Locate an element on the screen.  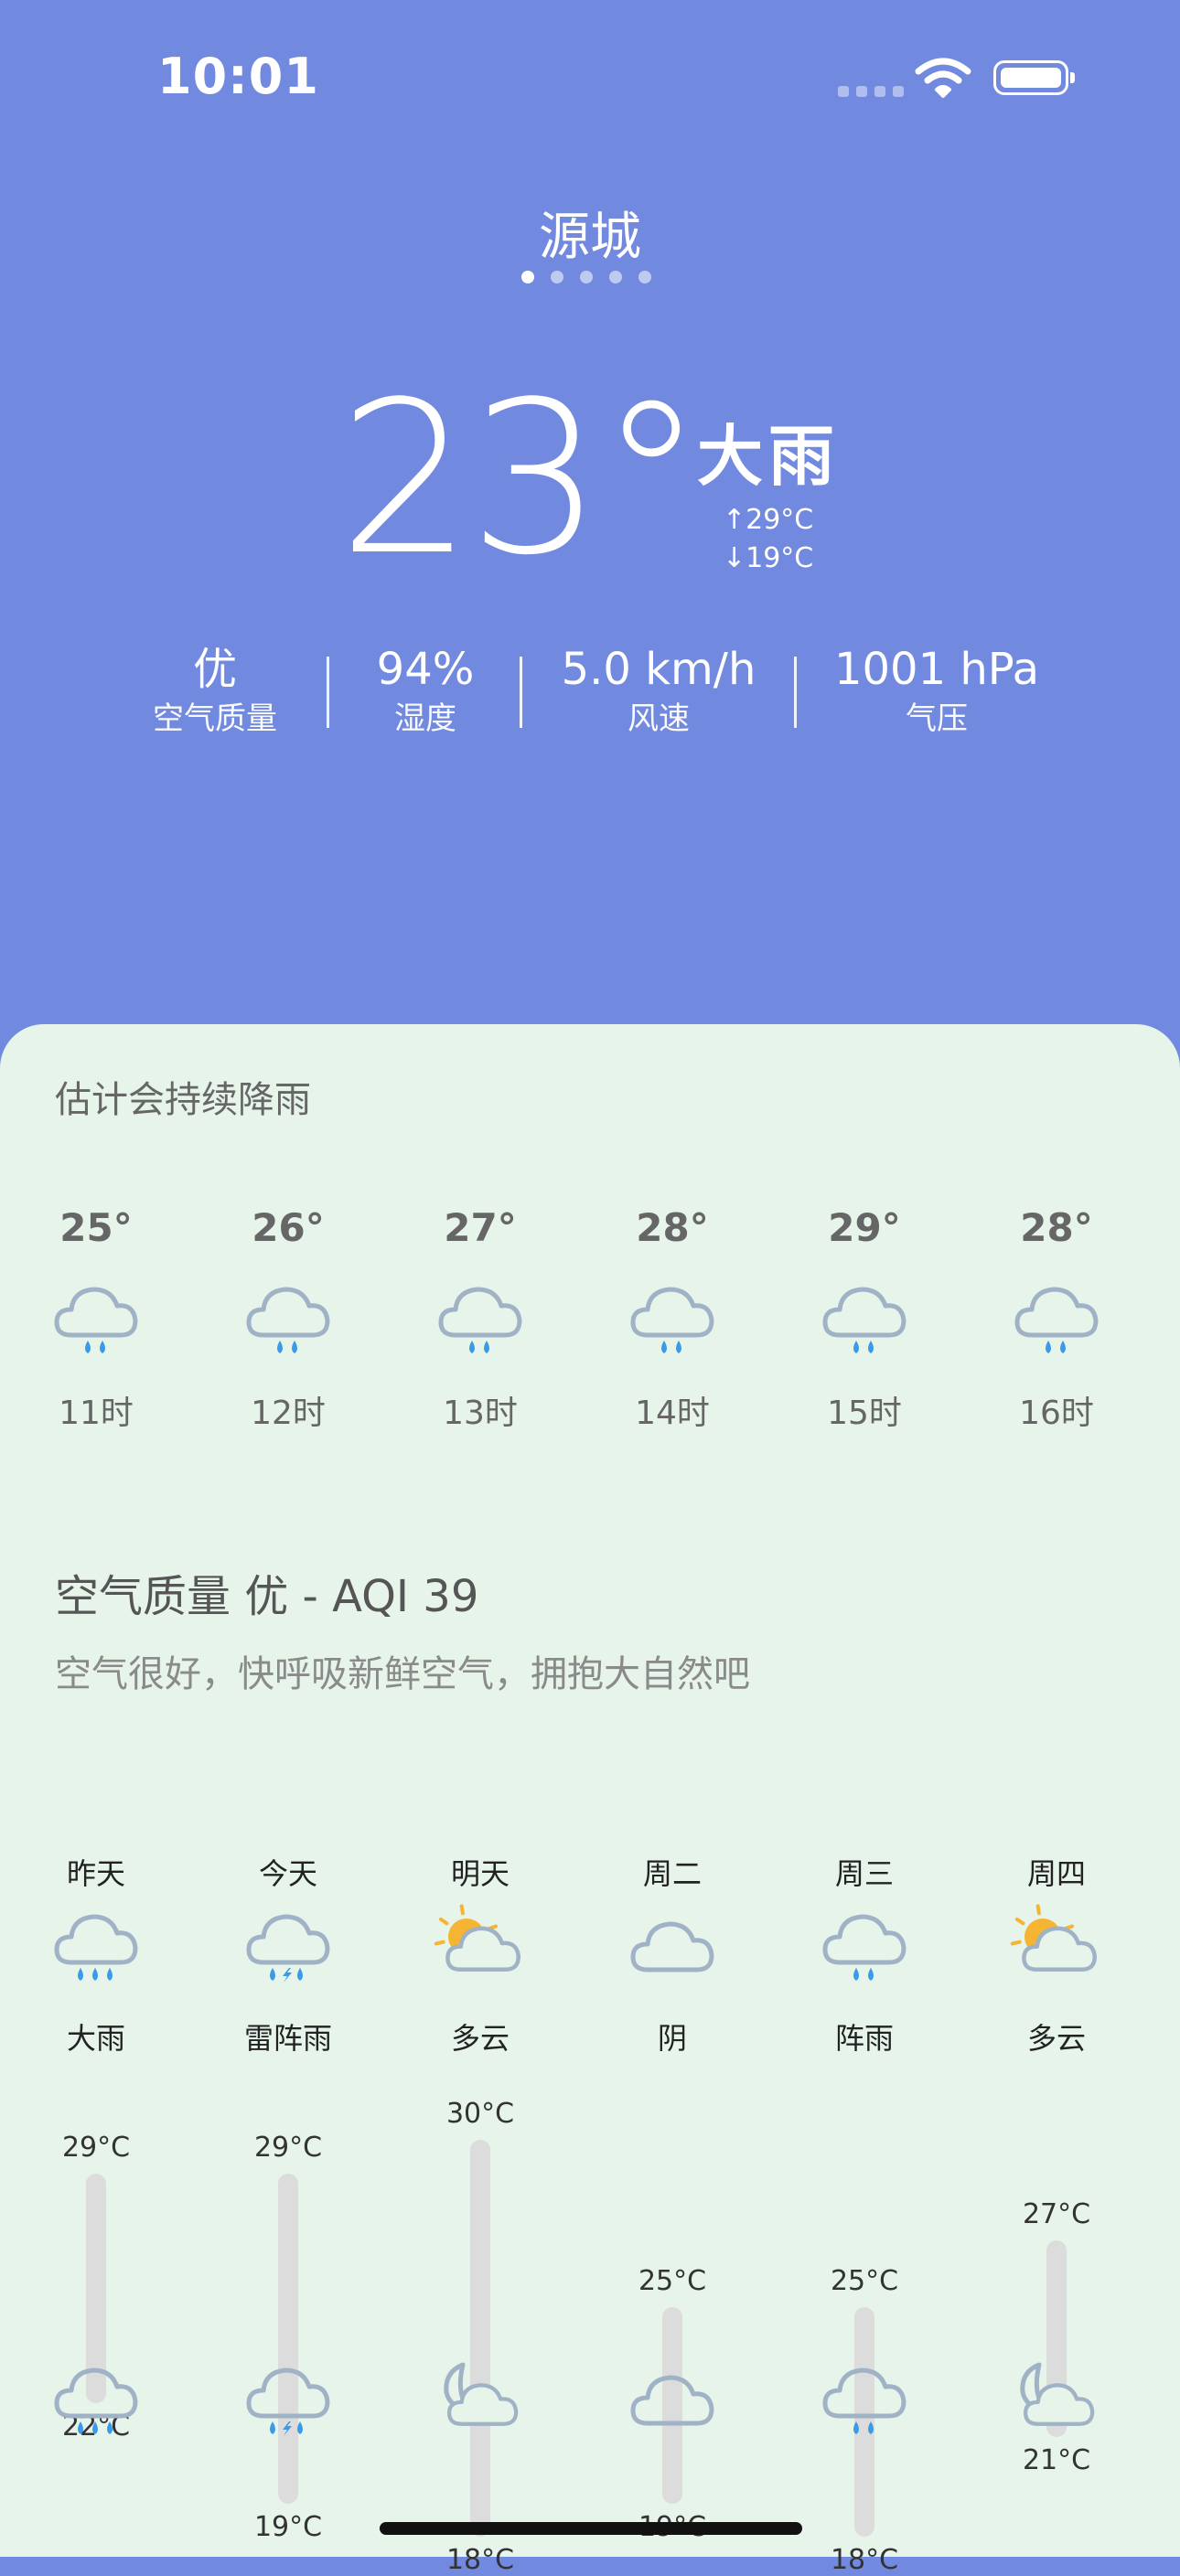
hour-label-wrap: 12时 is located at coordinates (288, 1410).